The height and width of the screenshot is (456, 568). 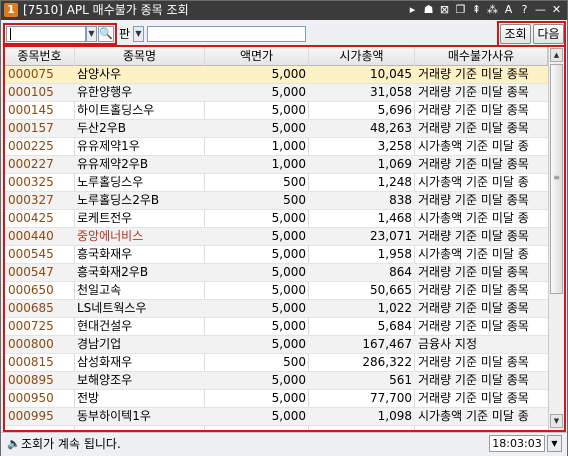 What do you see at coordinates (138, 34) in the screenshot?
I see `market-dropdown-button: ▼` at bounding box center [138, 34].